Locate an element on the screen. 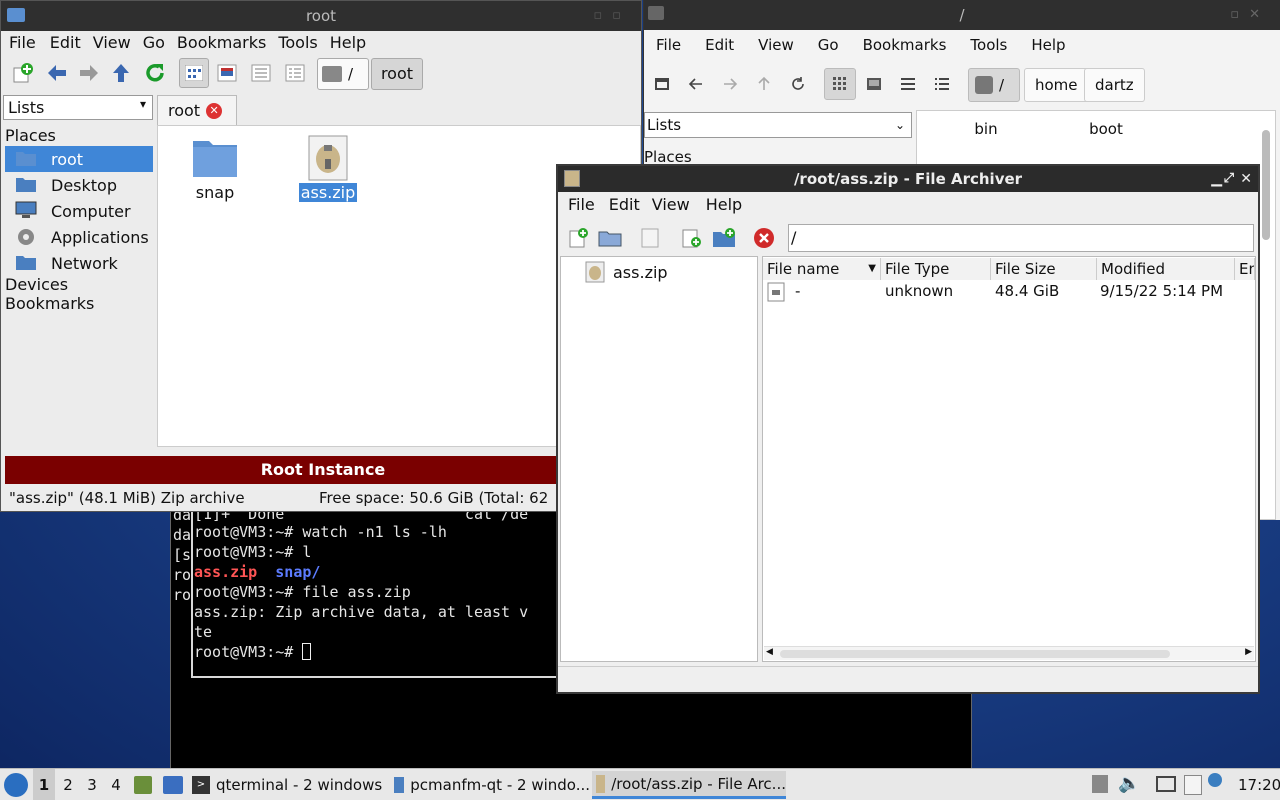 Image resolution: width=1280 pixels, height=800 pixels. file-item-snap: snap is located at coordinates (215, 168).